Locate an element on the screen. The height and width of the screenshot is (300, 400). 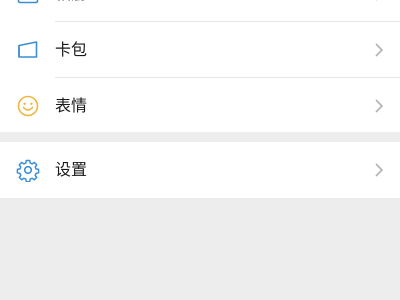
menu-item-label: 设置 is located at coordinates (71, 169).